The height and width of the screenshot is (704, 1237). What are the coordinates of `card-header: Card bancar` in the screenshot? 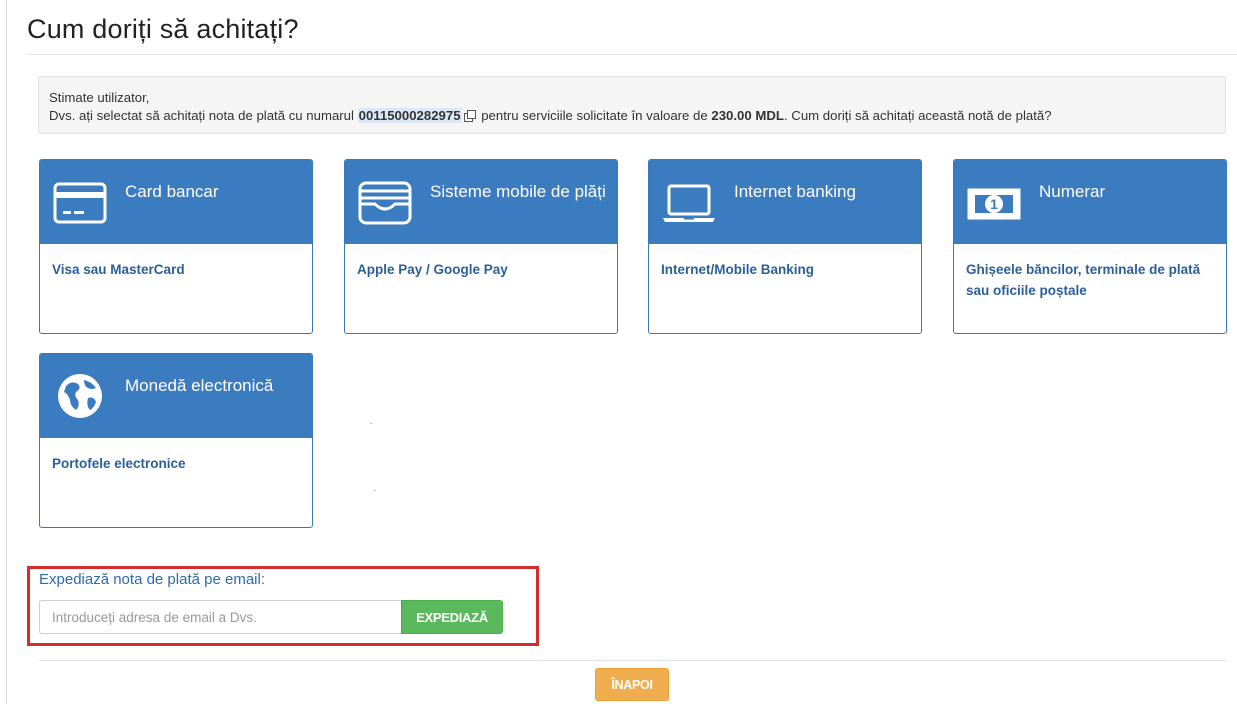 It's located at (176, 202).